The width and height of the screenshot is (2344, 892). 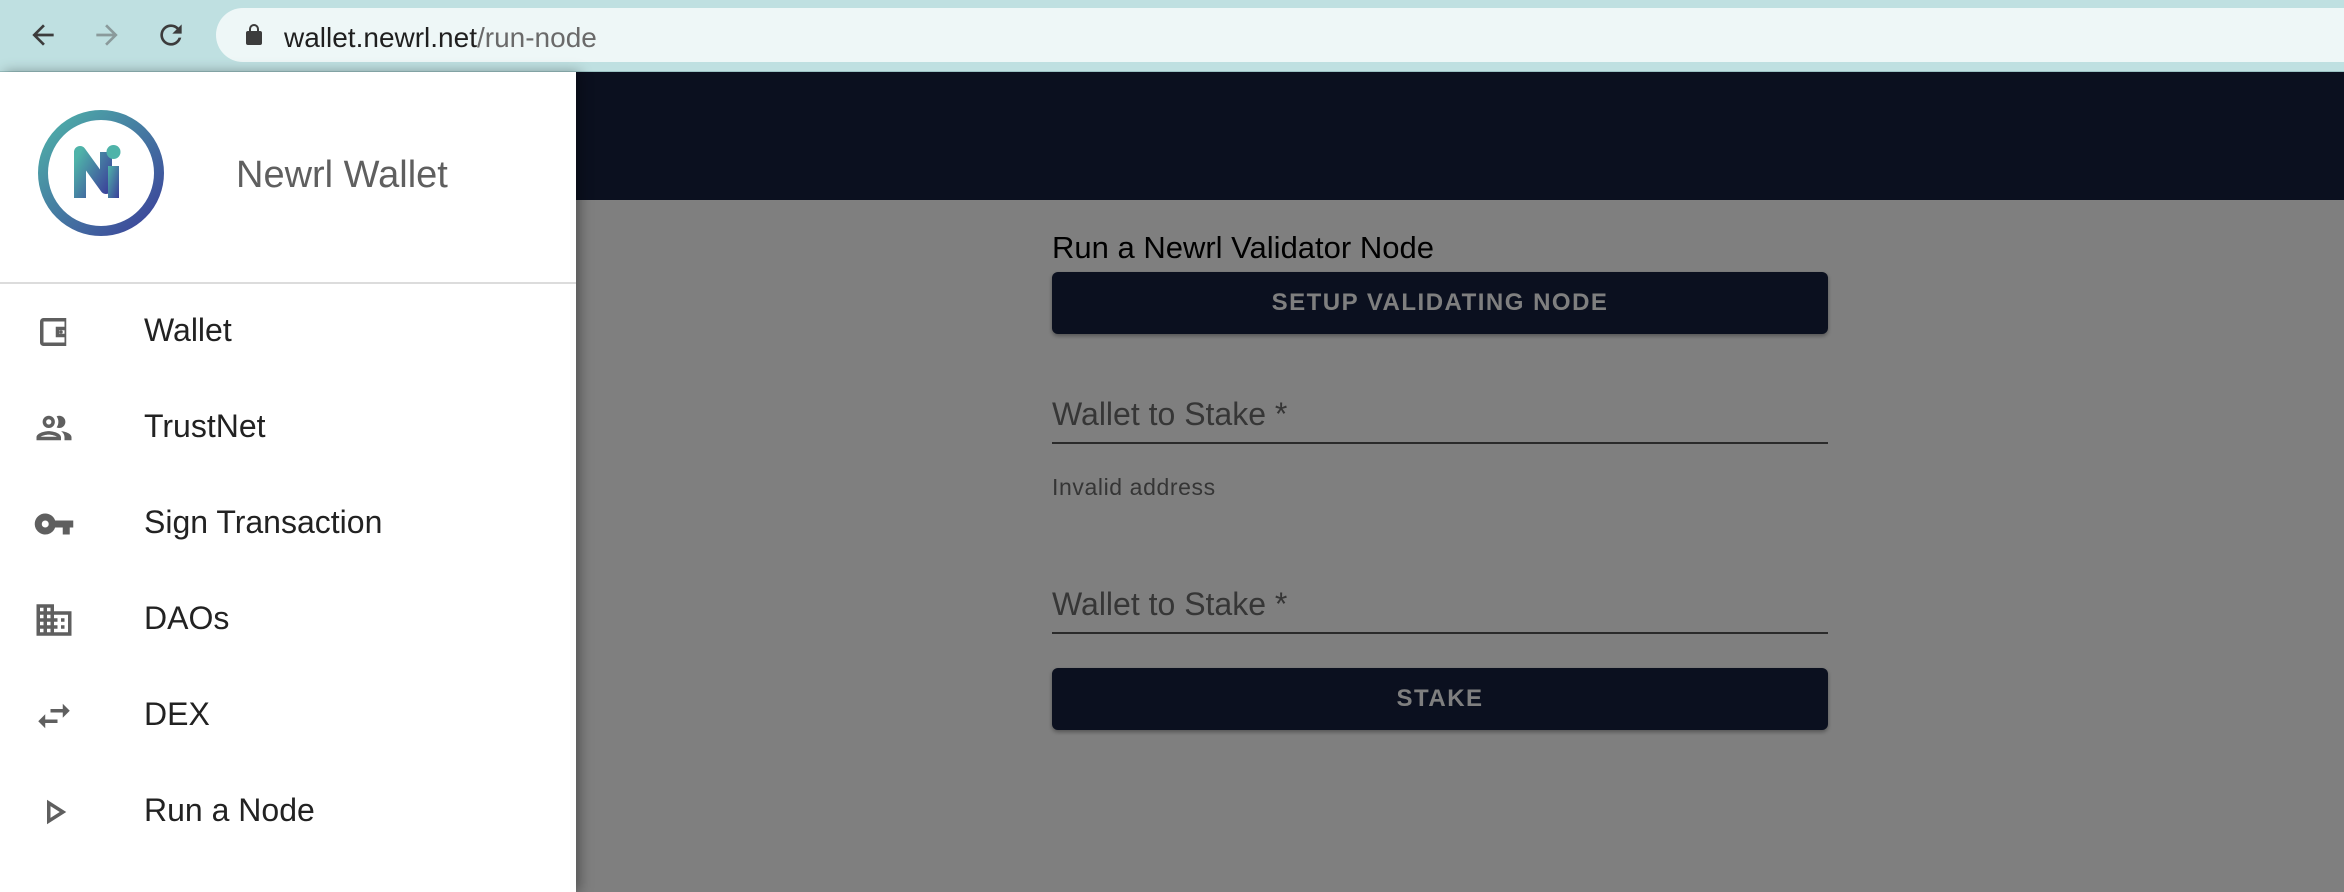 I want to click on url-text: wallet.newrl.net/run-node, so click(x=440, y=38).